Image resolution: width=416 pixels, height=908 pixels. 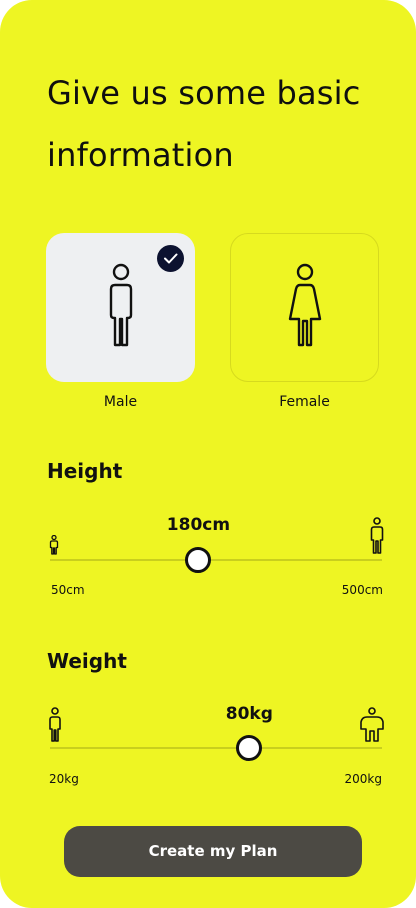 What do you see at coordinates (216, 748) in the screenshot?
I see `weight-slider-track` at bounding box center [216, 748].